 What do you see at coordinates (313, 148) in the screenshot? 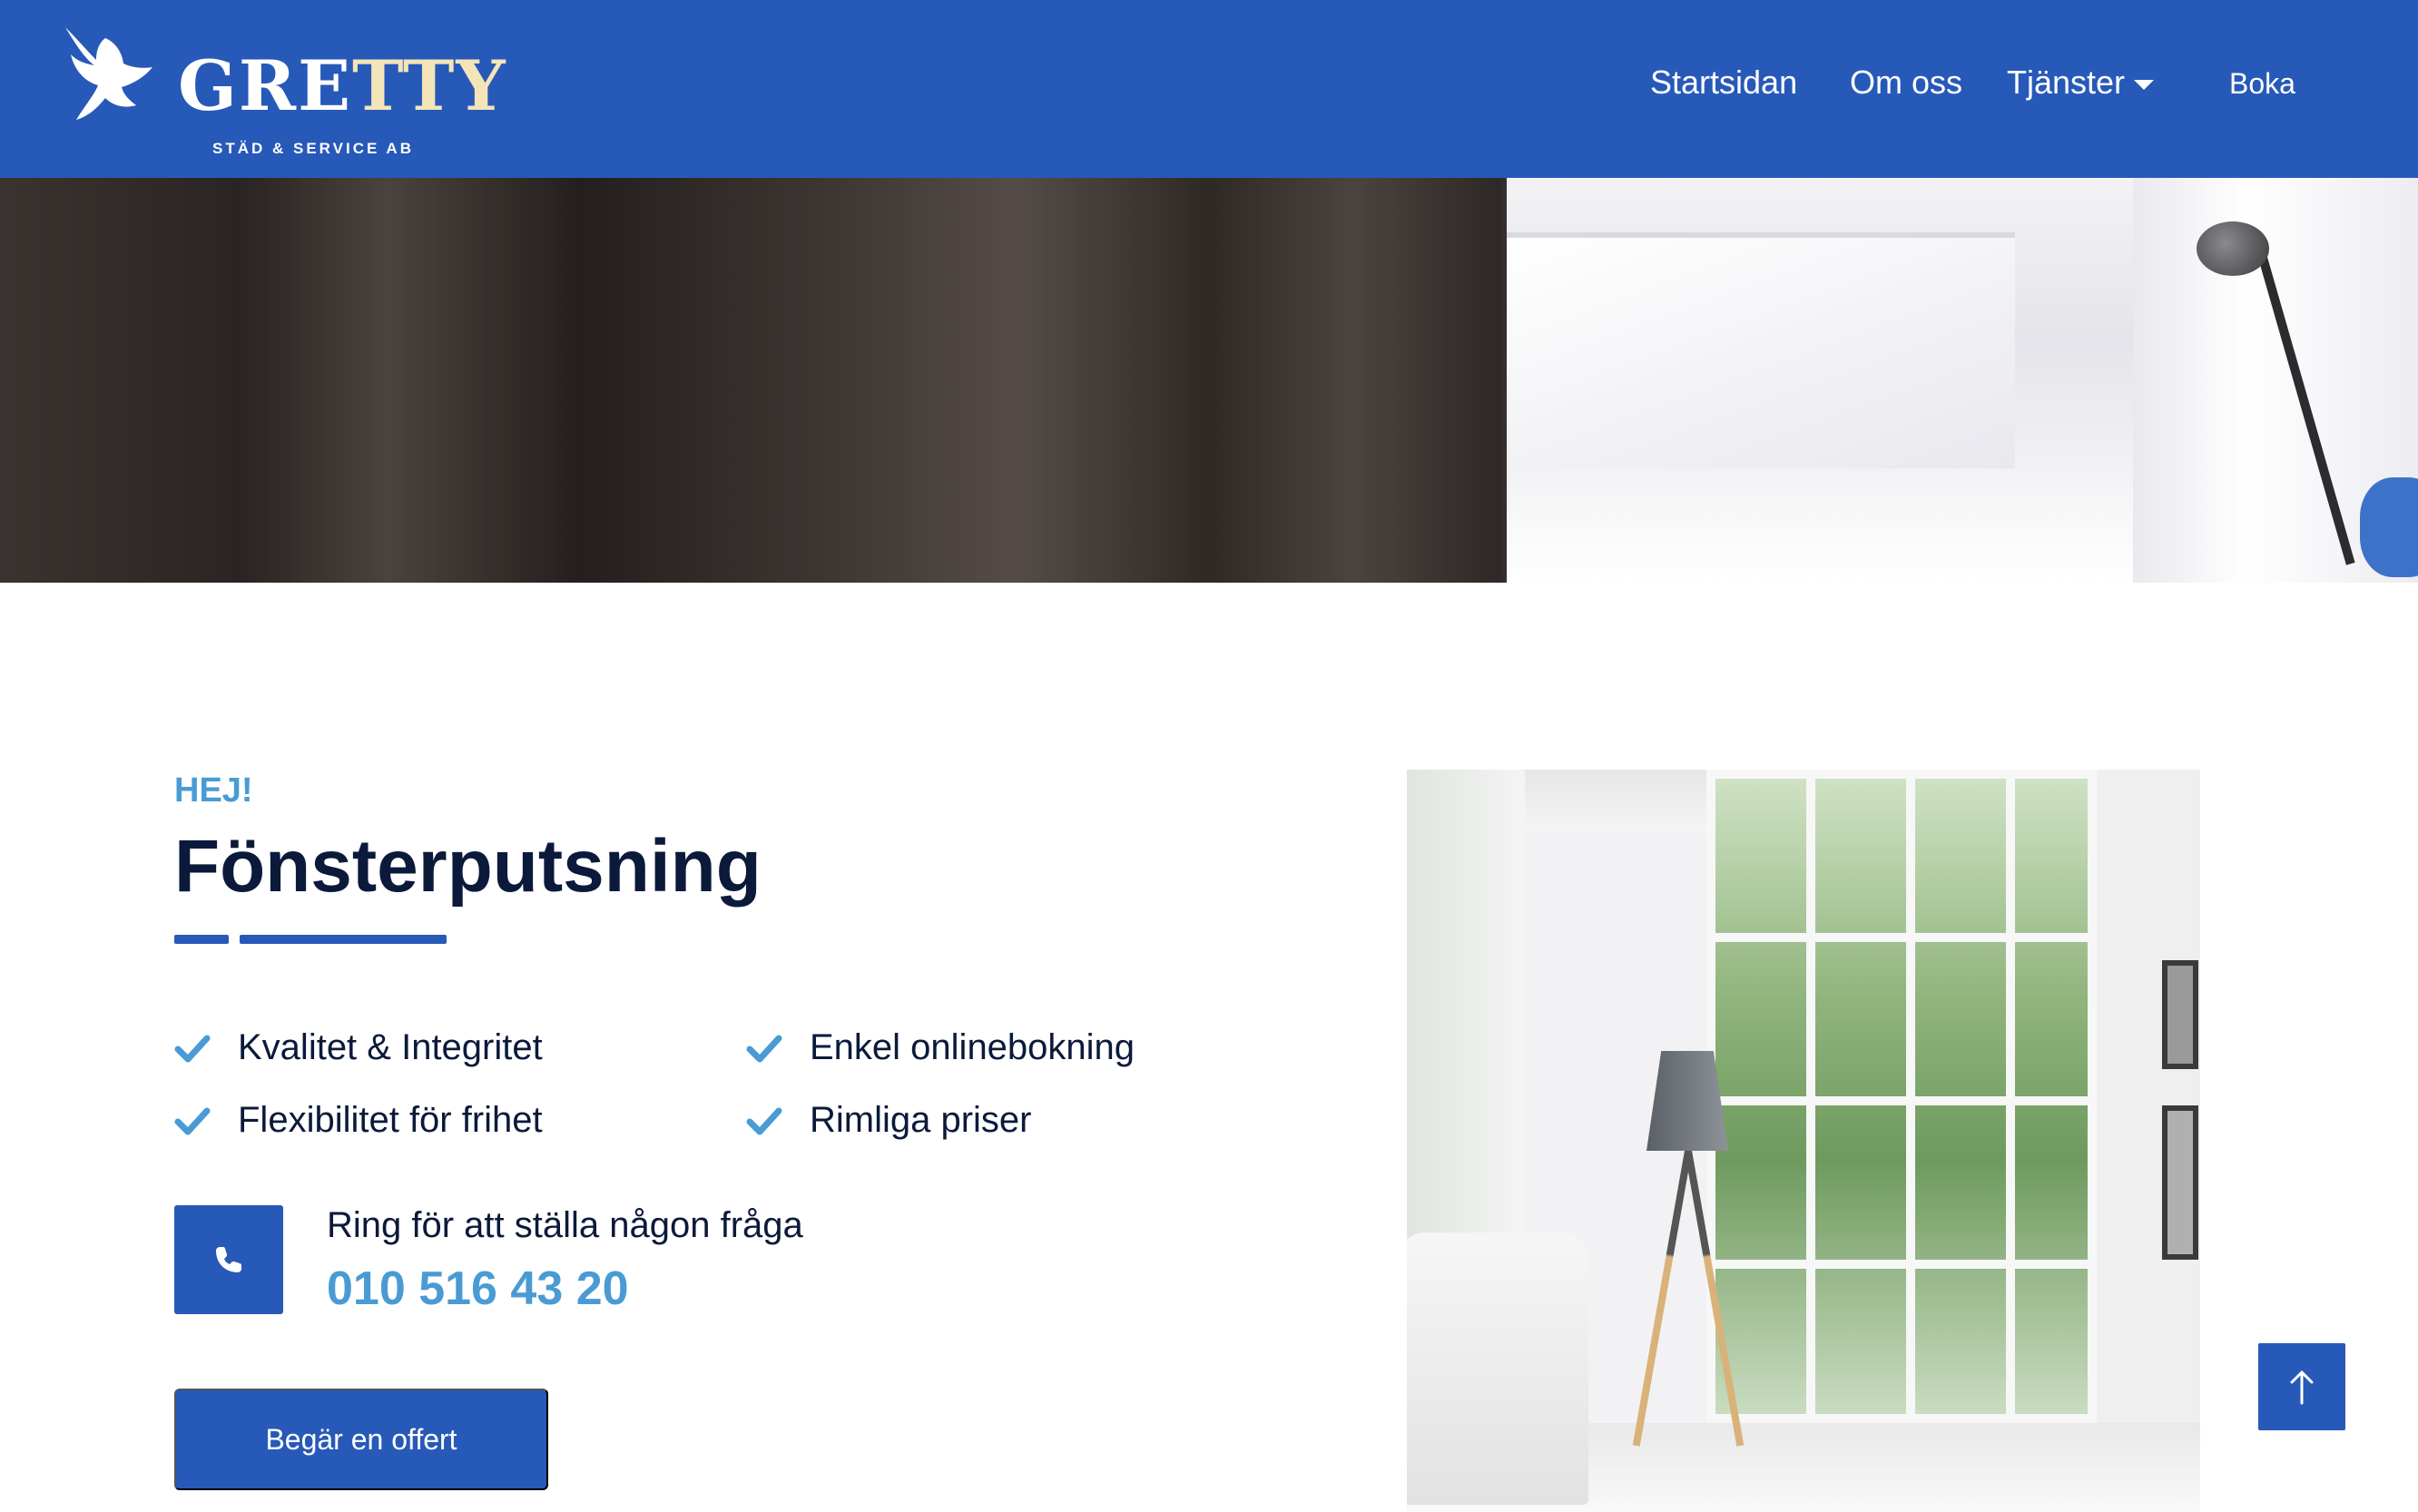
I see `brand-tagline: STÄD & SERVICE AB` at bounding box center [313, 148].